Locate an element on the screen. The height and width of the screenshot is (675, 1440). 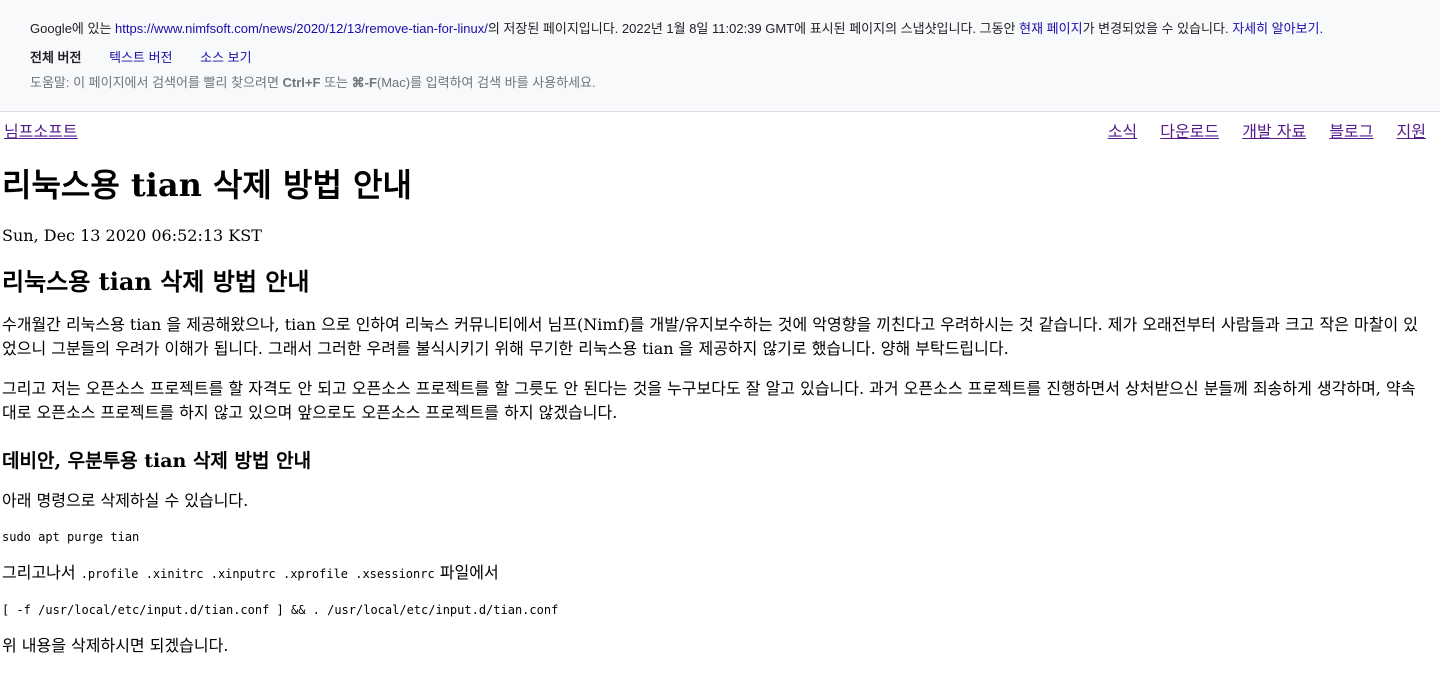
paragraph-3: 아래 명령으로 삭제하실 수 있습니다. is located at coordinates (125, 500).